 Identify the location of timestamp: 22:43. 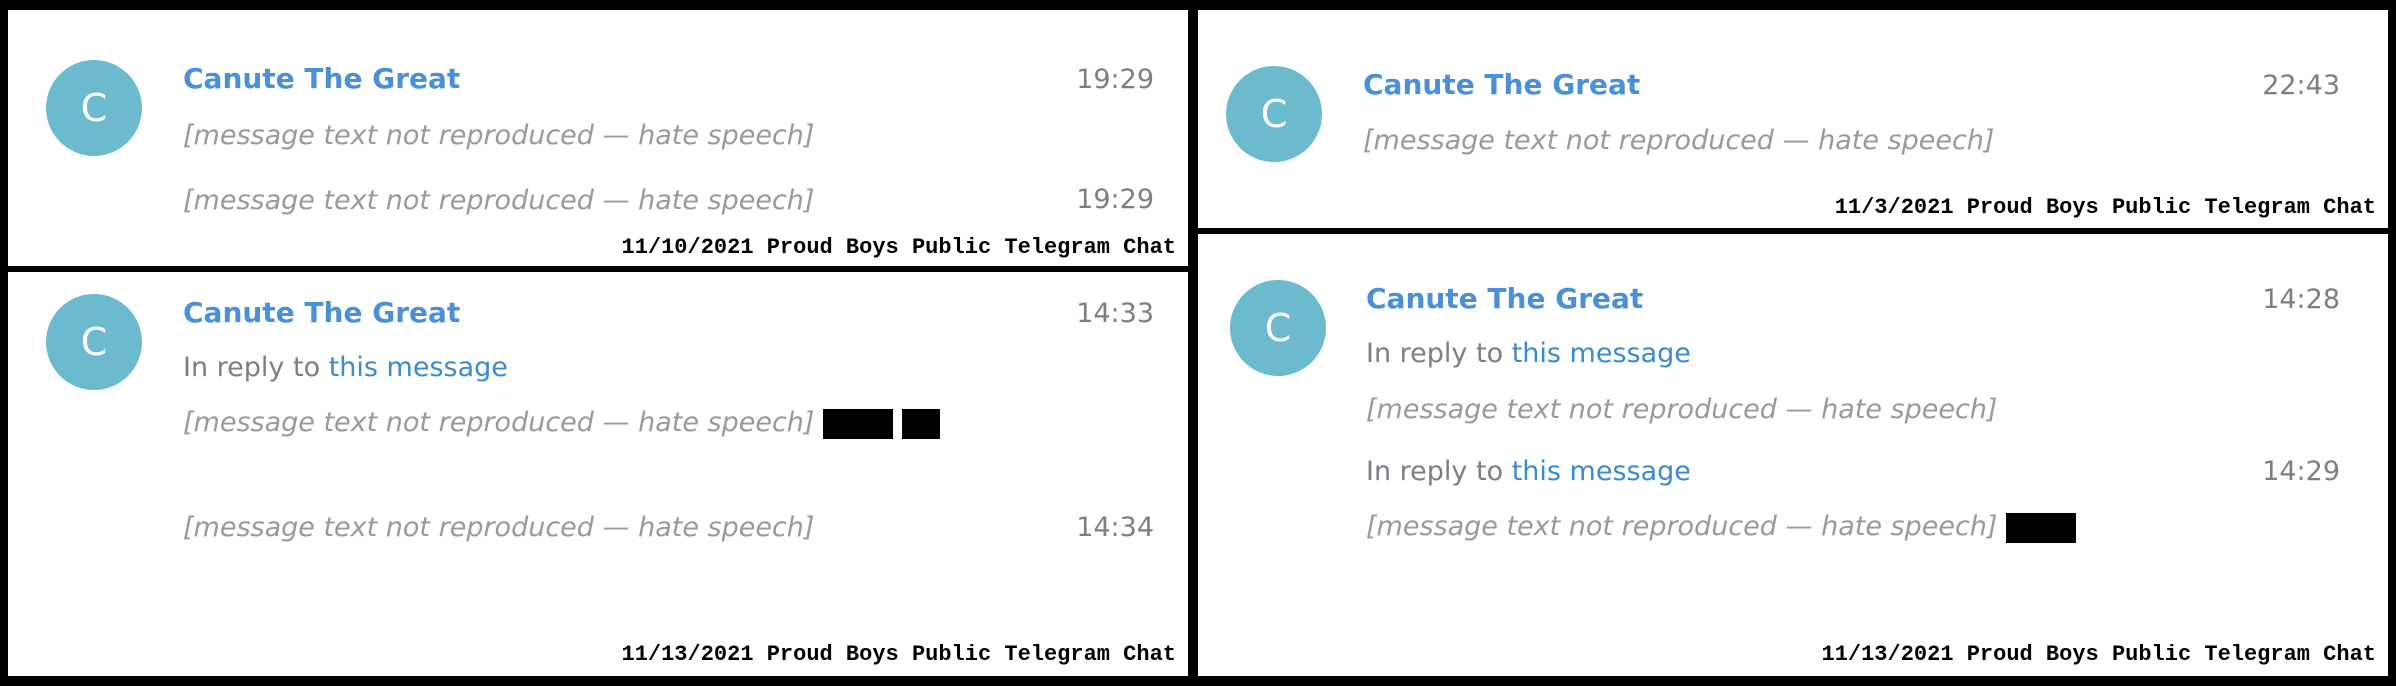
(2301, 85).